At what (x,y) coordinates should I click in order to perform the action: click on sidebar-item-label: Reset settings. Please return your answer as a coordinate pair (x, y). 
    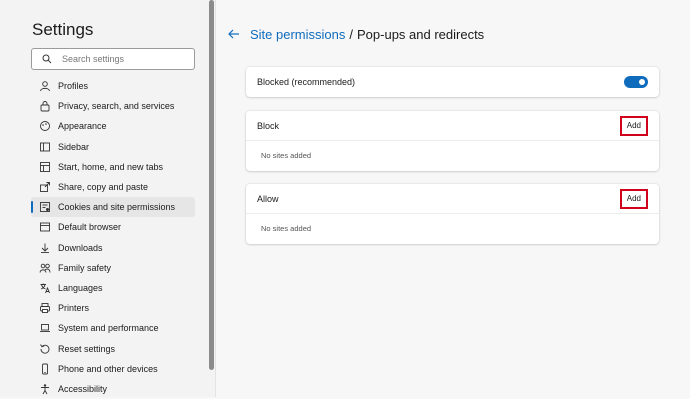
    Looking at the image, I should click on (87, 348).